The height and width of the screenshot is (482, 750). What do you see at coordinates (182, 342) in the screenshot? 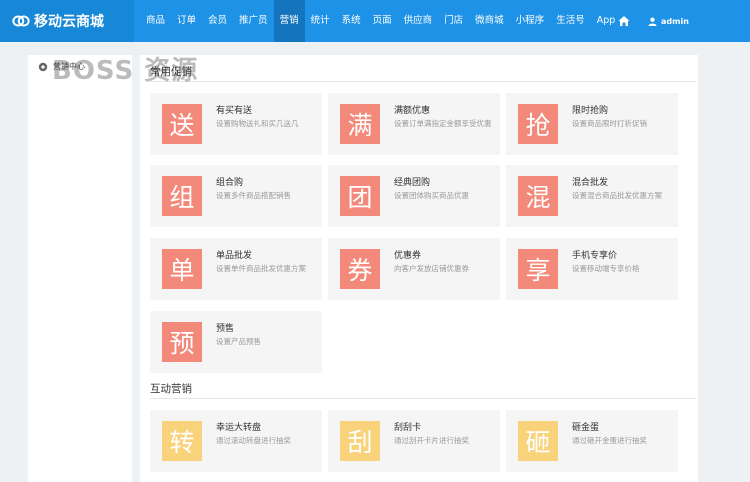
I see `promo-glyph-icon: 预` at bounding box center [182, 342].